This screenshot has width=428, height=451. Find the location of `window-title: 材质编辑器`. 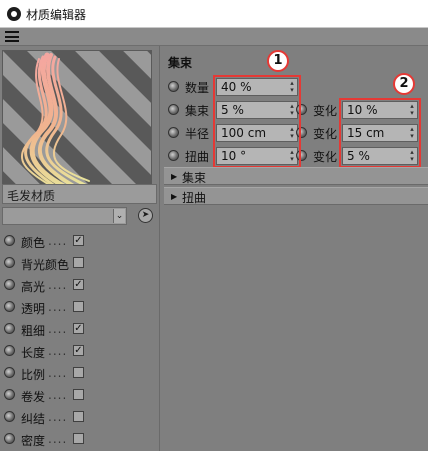

window-title: 材质编辑器 is located at coordinates (56, 15).